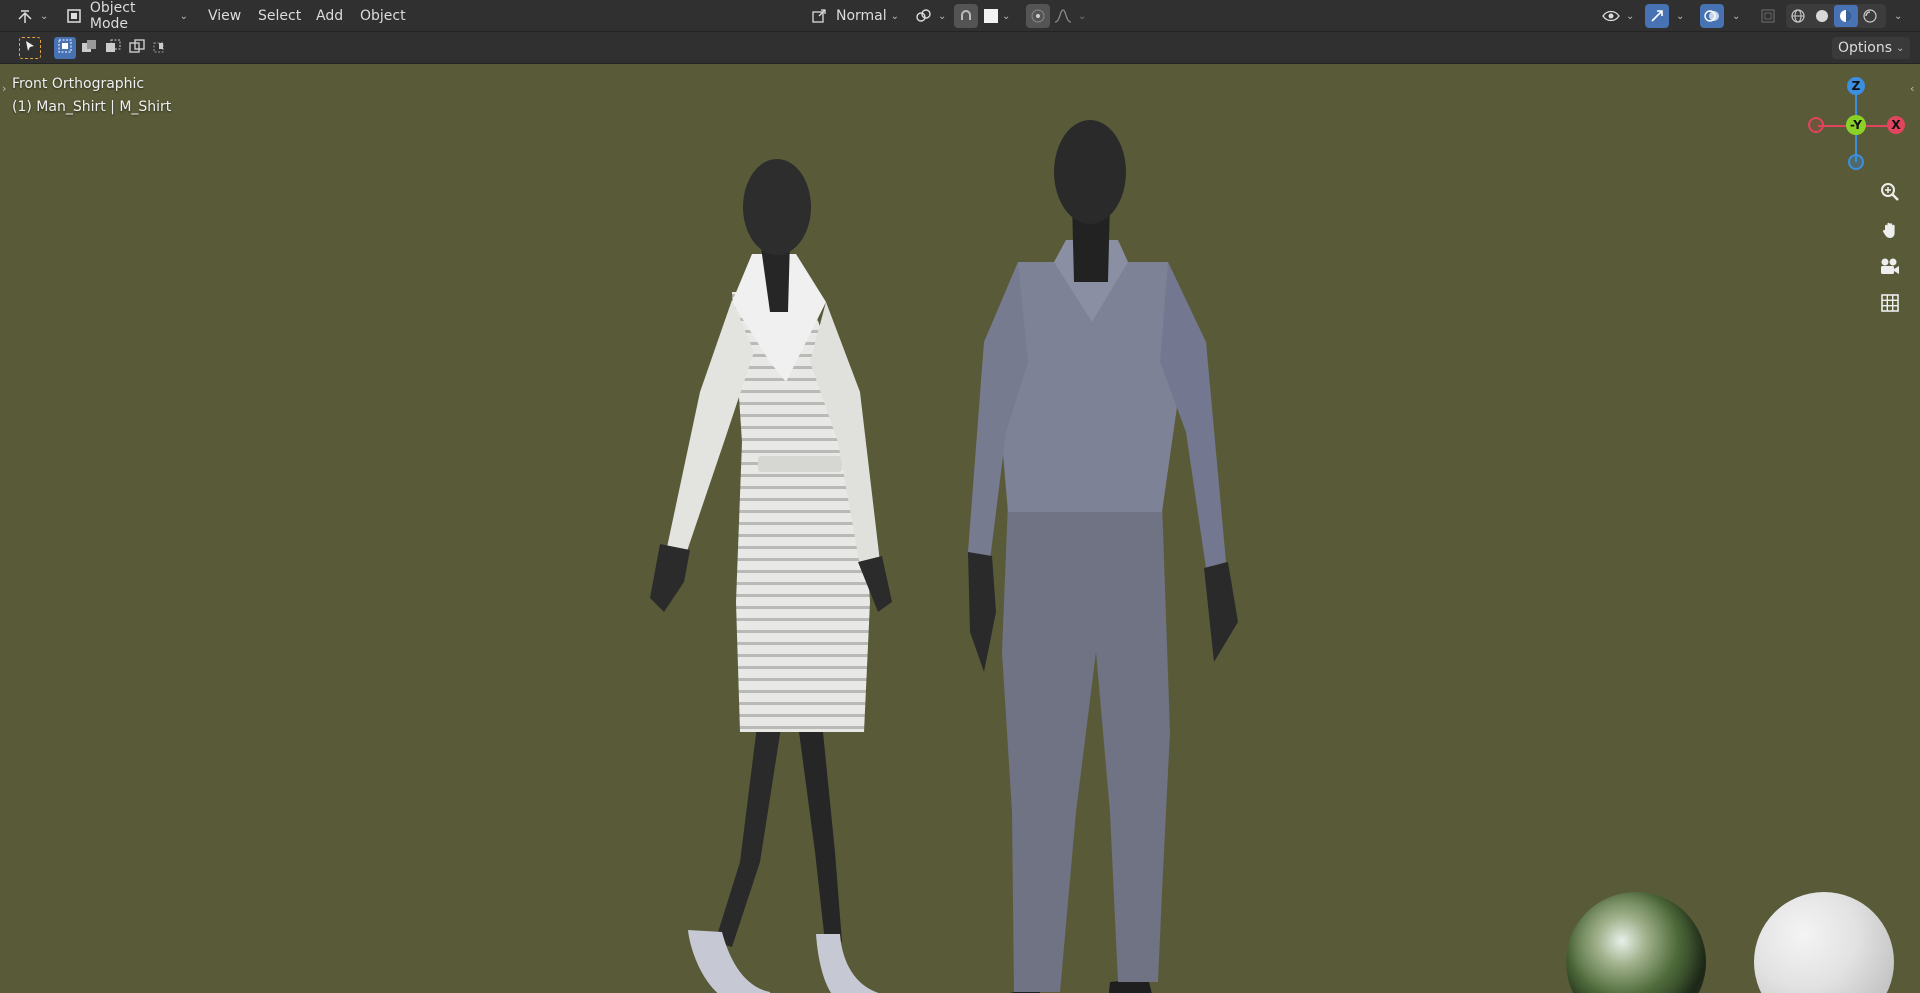 This screenshot has height=993, width=1920. I want to click on gizmo-x-label: X, so click(1896, 125).